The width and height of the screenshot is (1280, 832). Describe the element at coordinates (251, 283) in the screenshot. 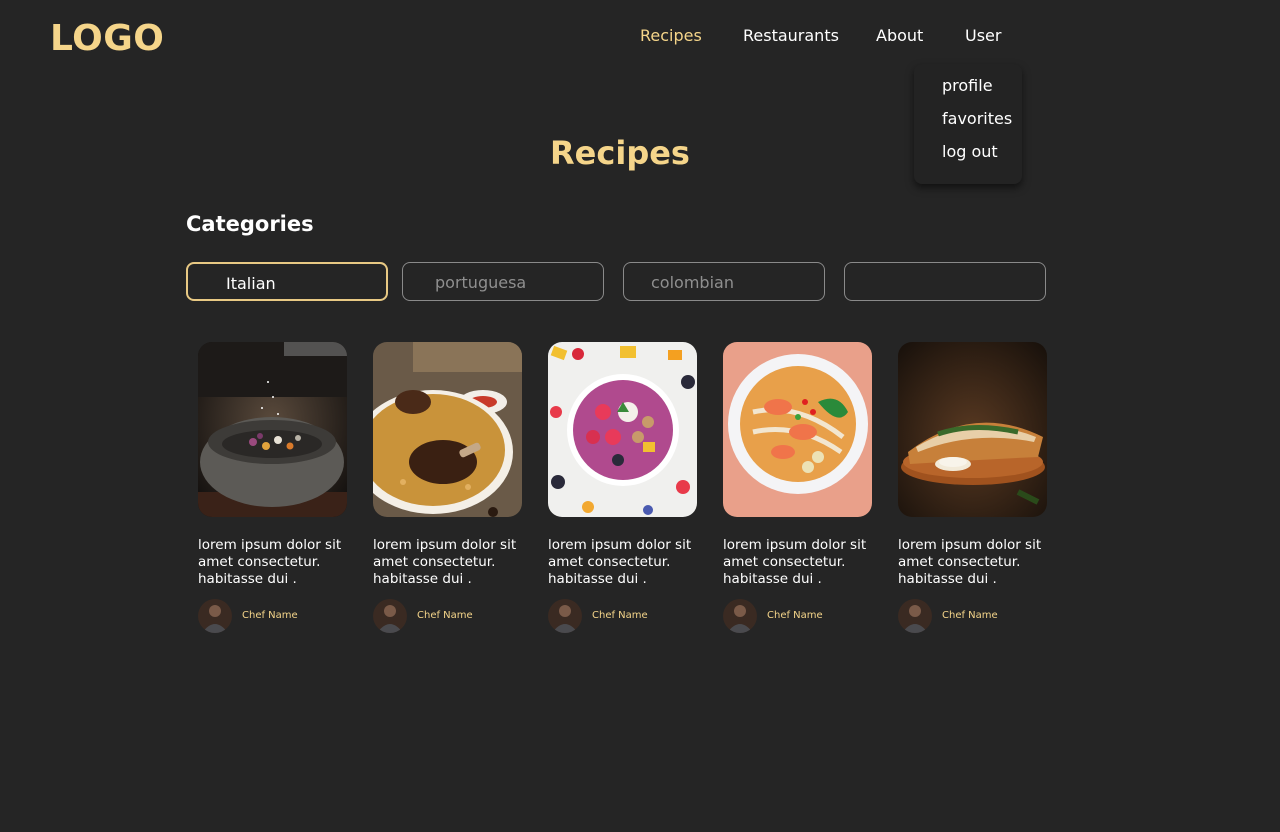

I see `category-label: Italian` at that location.